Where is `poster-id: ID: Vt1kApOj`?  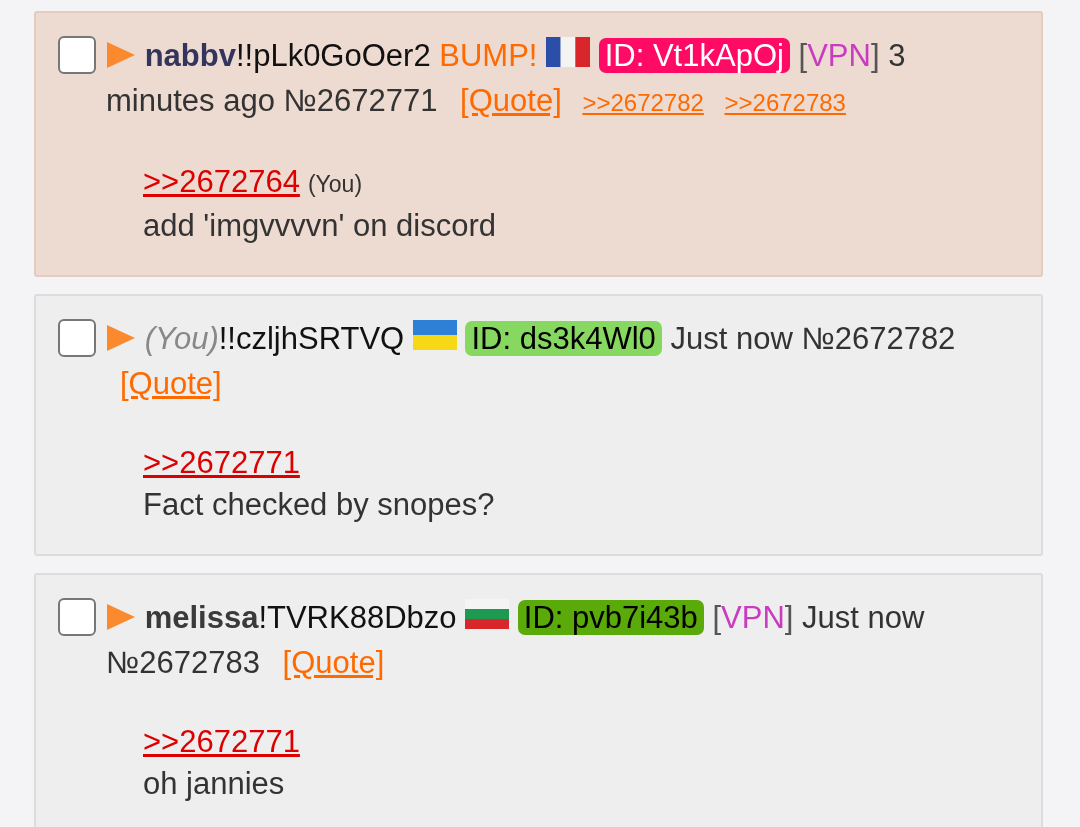
poster-id: ID: Vt1kApOj is located at coordinates (694, 55).